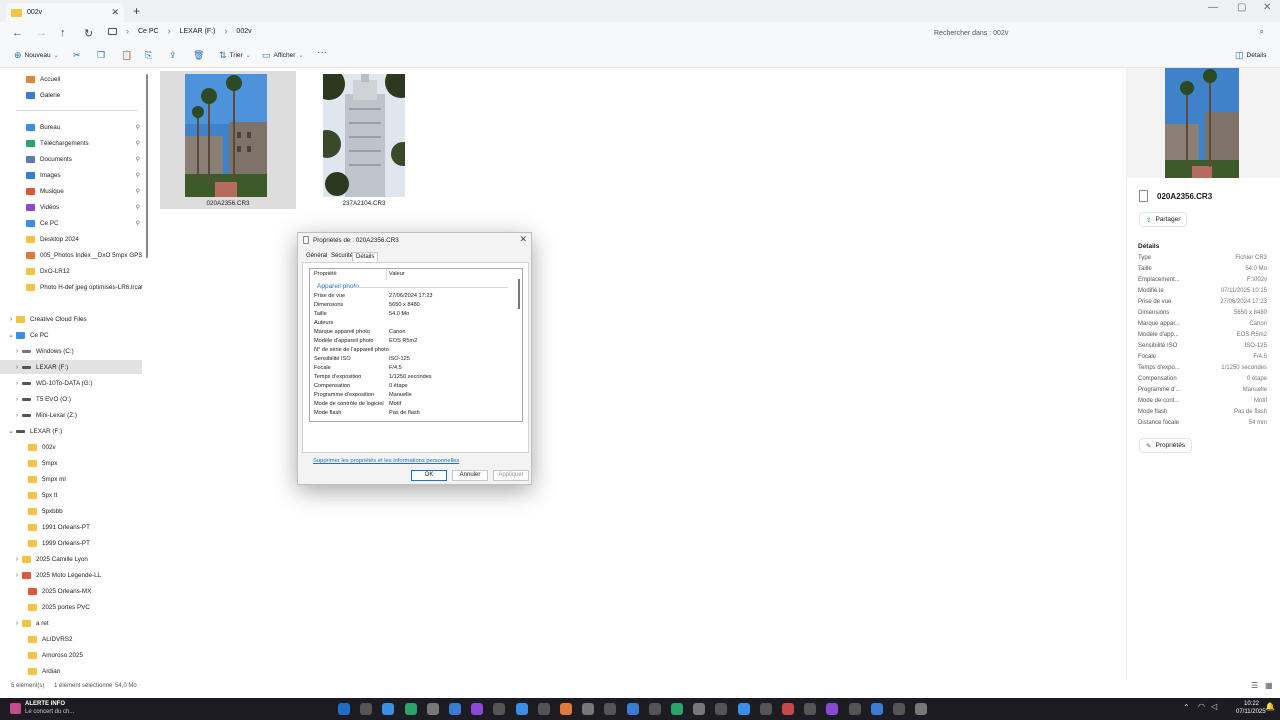 This screenshot has height=720, width=1280. Describe the element at coordinates (243, 31) in the screenshot. I see `breadcrumb-002v: 002v` at that location.